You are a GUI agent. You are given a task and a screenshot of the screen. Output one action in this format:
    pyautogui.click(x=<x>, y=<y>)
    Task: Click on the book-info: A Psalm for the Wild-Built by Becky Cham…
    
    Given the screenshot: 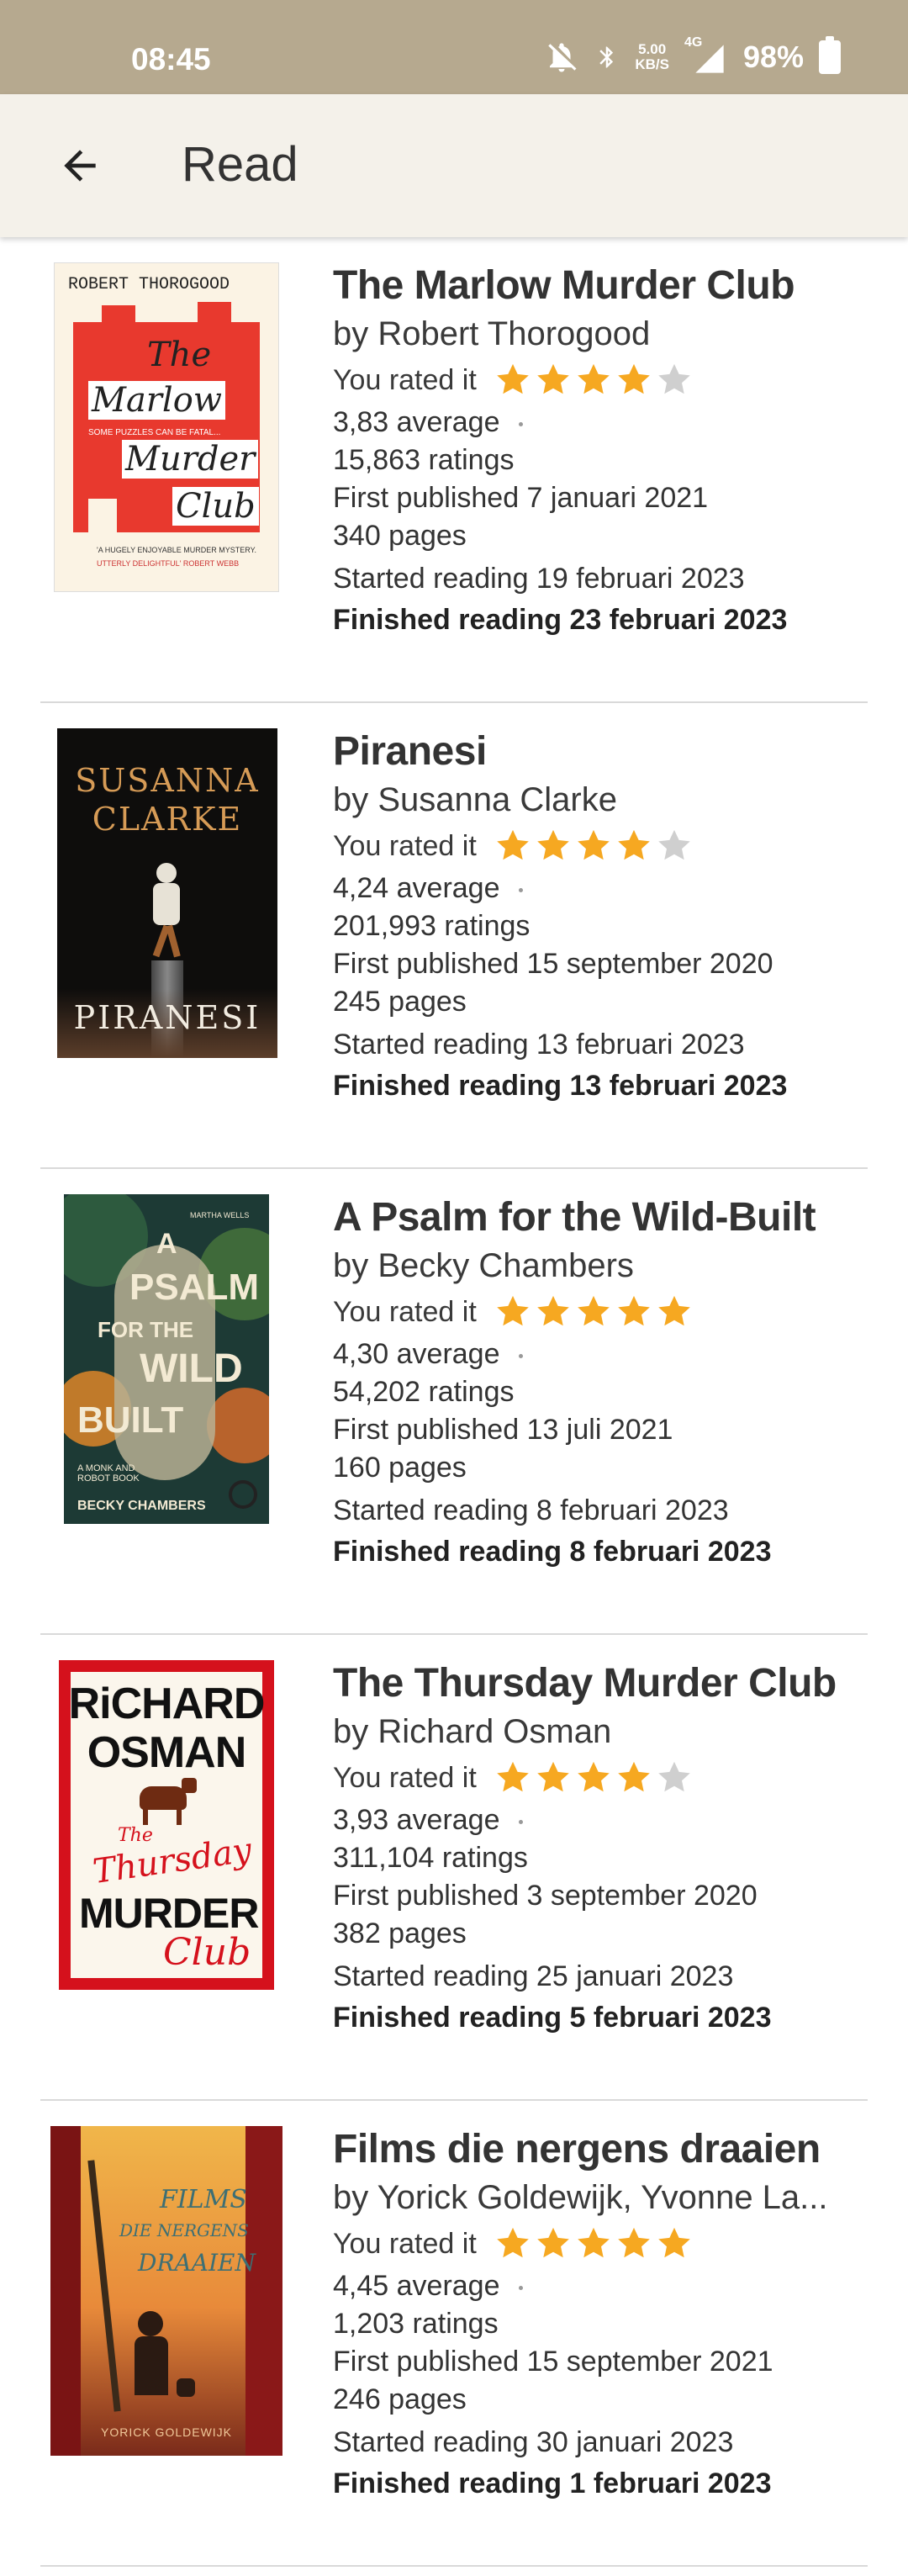 What is the action you would take?
    pyautogui.click(x=602, y=1384)
    